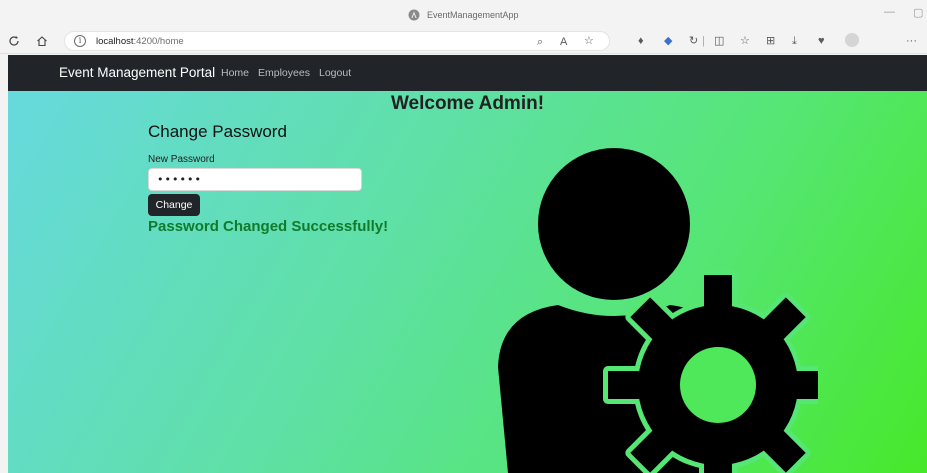 The width and height of the screenshot is (927, 473). What do you see at coordinates (693, 41) in the screenshot?
I see `extension-icon: ↻` at bounding box center [693, 41].